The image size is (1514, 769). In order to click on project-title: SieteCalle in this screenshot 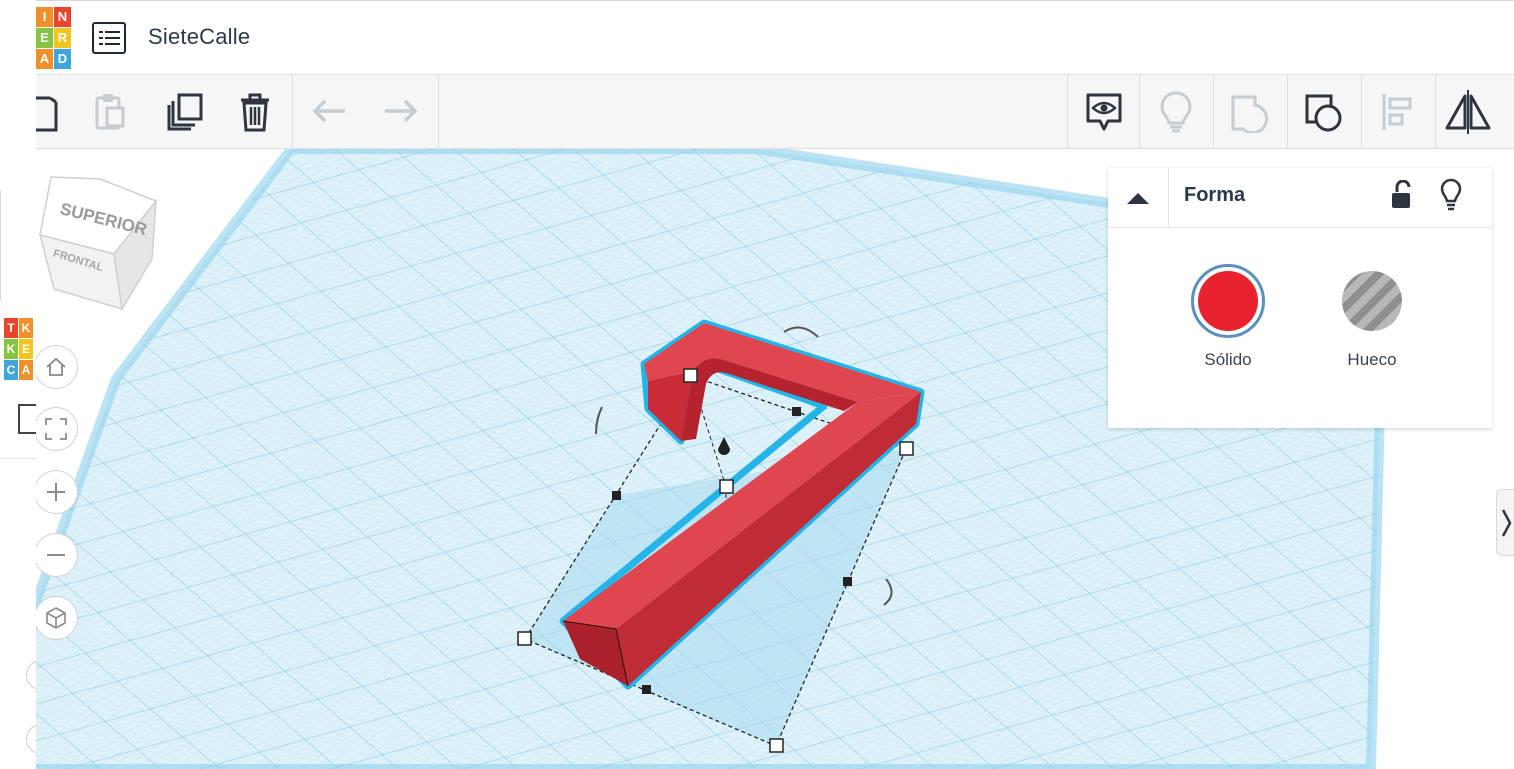, I will do `click(199, 37)`.